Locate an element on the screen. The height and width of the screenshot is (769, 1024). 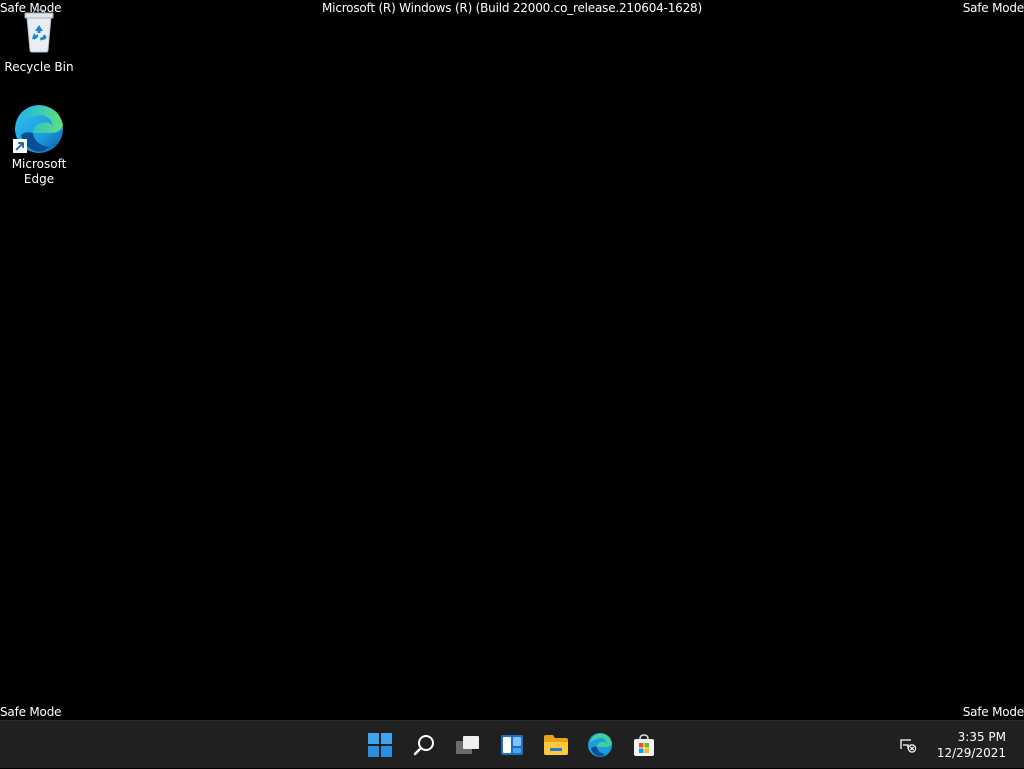
shortcut-arrow-icon is located at coordinates (20, 146).